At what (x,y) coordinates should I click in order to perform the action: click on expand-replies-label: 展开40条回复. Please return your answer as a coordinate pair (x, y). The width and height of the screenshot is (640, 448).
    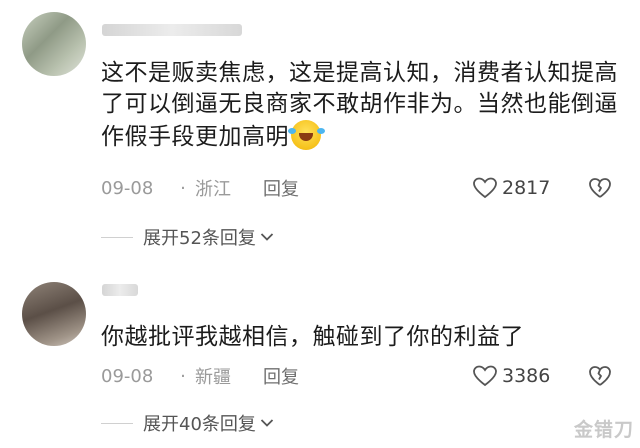
    Looking at the image, I should click on (199, 424).